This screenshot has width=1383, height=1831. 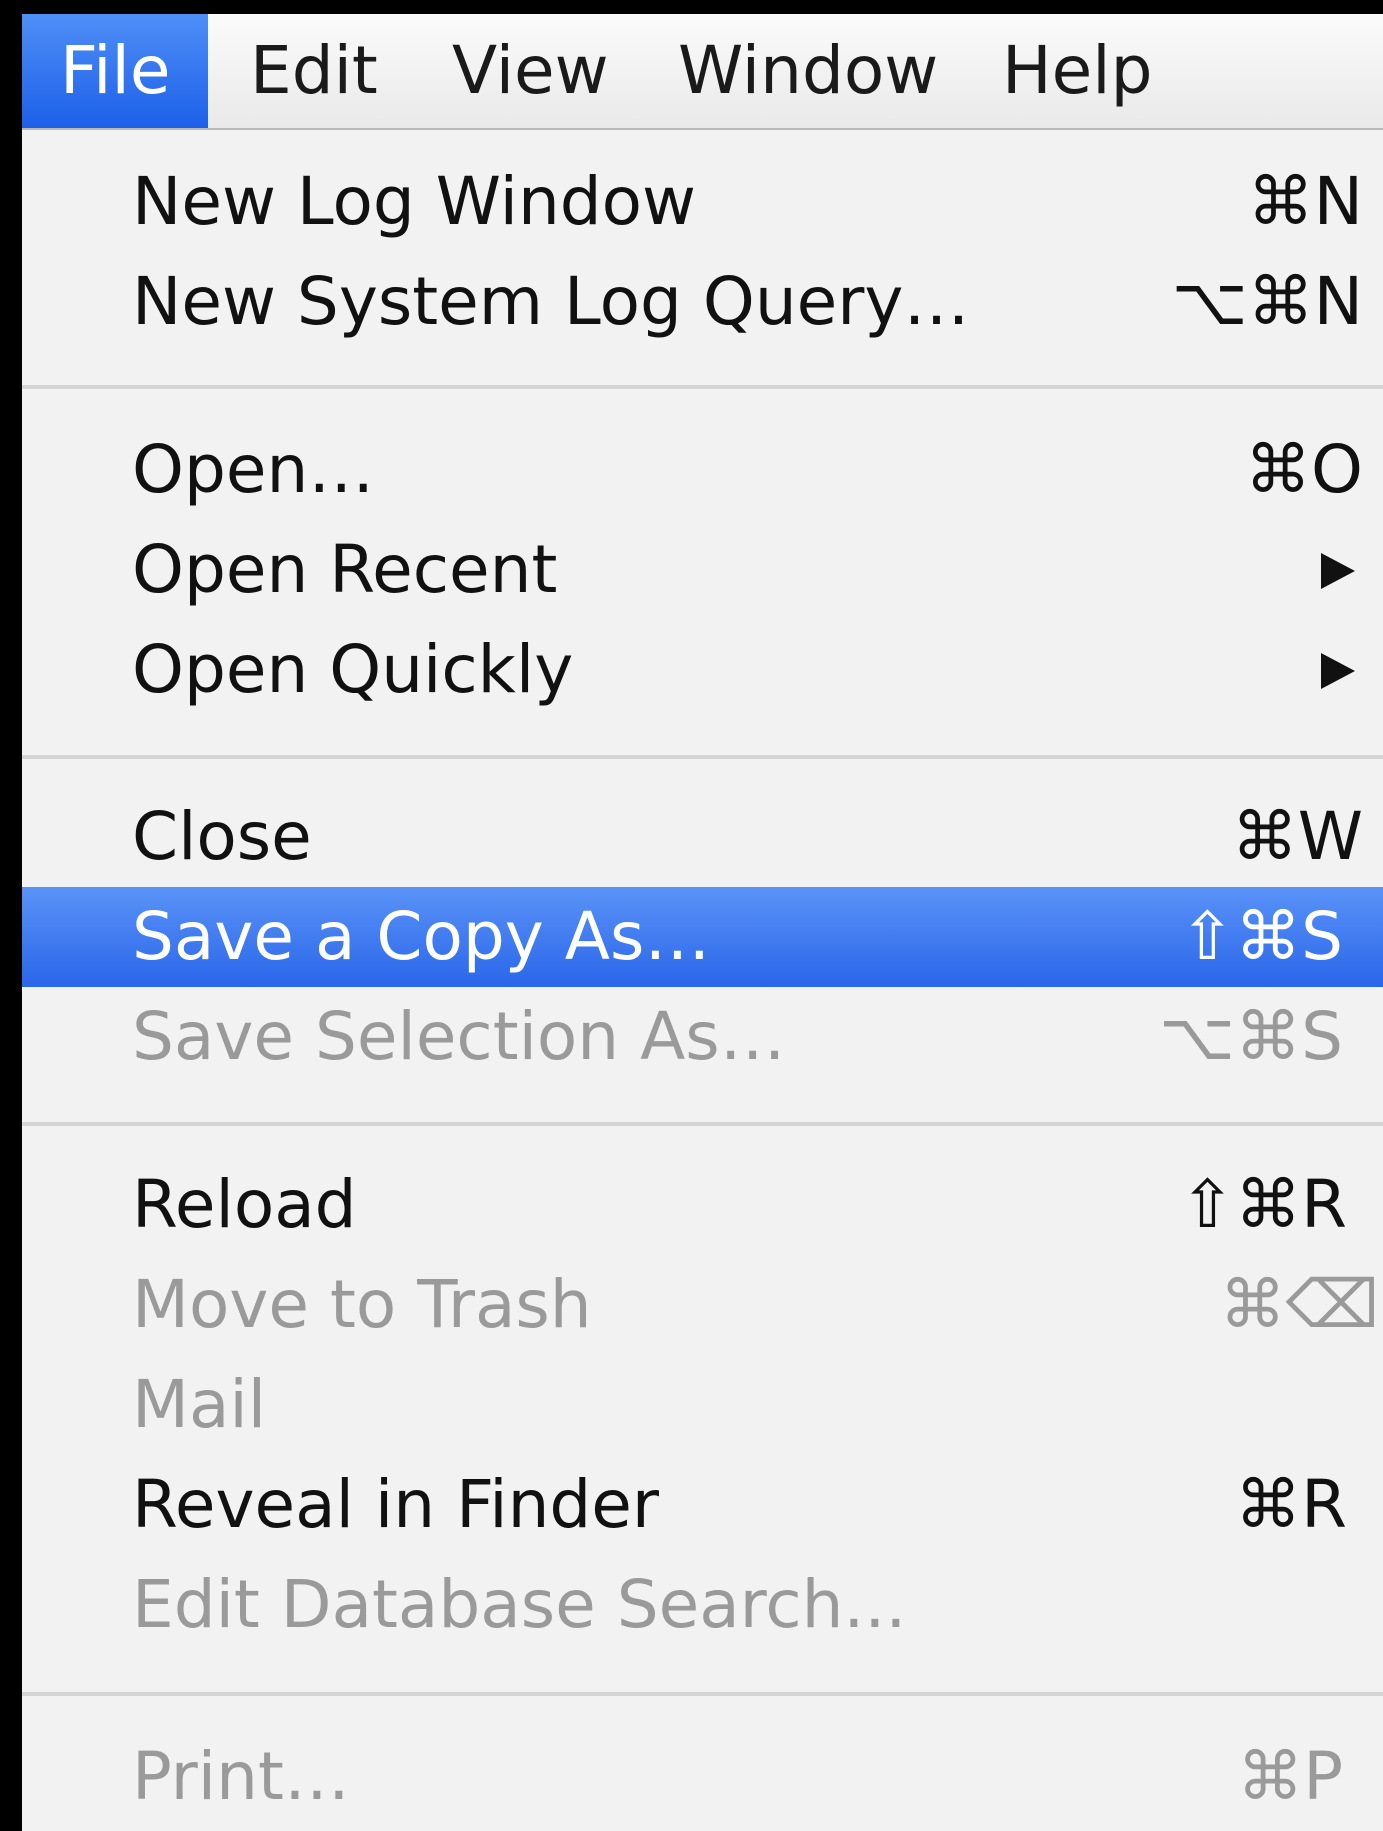 I want to click on menu-item-label: New Log Window, so click(x=414, y=201).